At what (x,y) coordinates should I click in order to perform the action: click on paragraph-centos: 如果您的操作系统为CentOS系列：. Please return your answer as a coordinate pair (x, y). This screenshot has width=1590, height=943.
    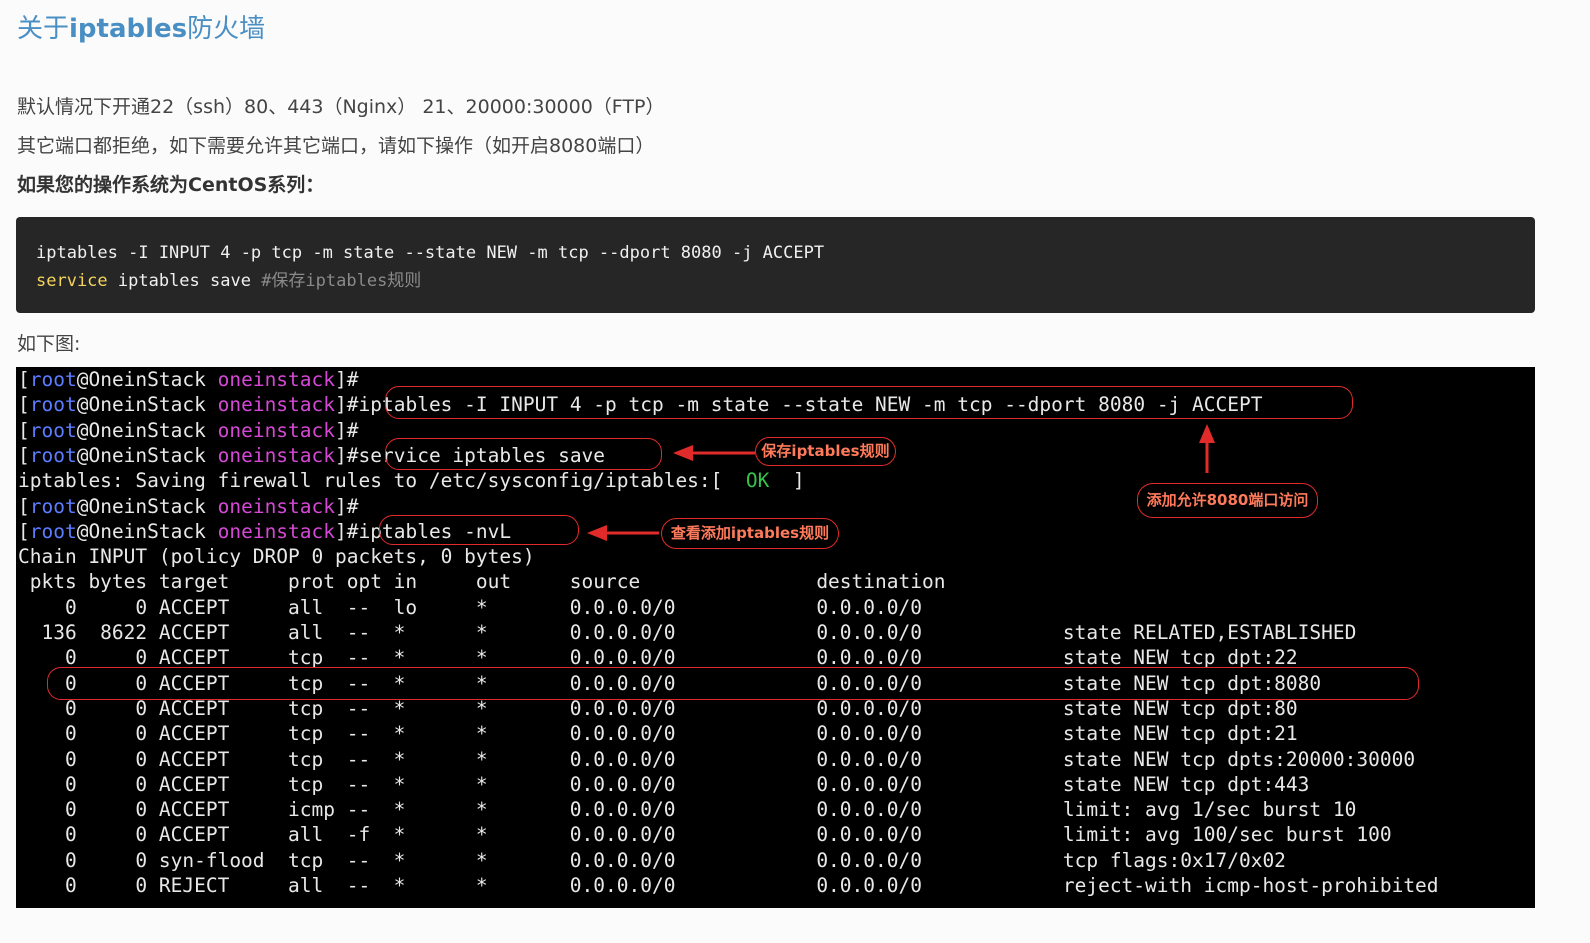
    Looking at the image, I should click on (171, 185).